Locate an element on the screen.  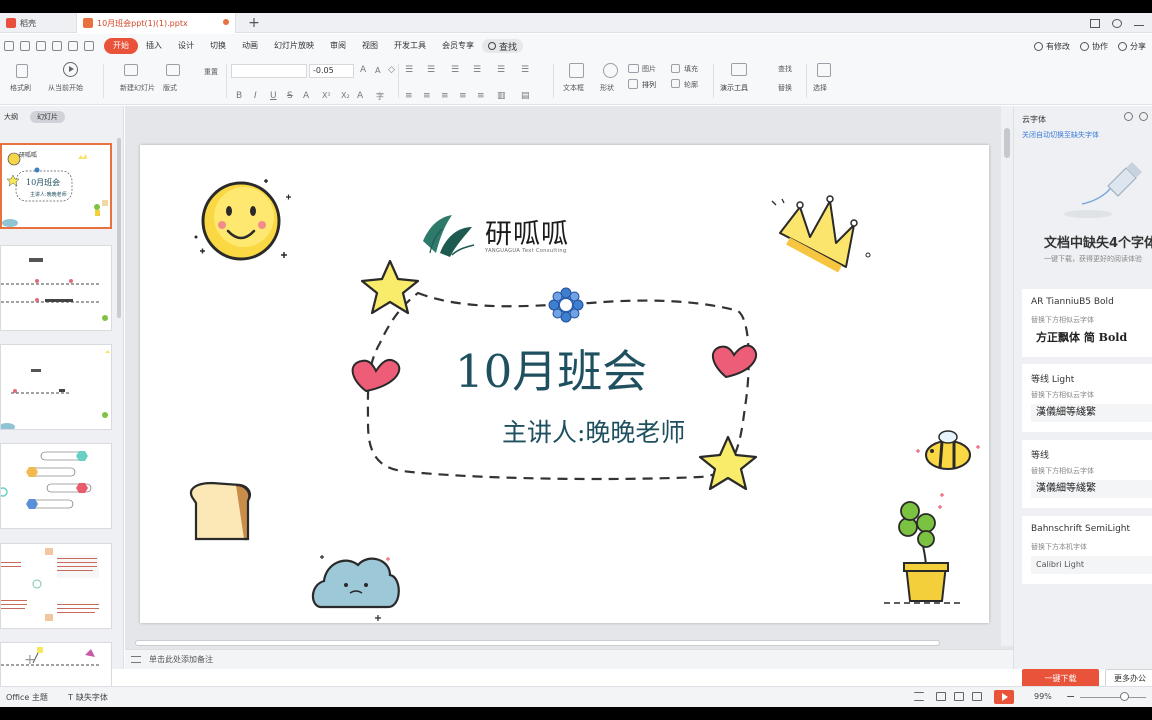
scroll-thumb is located at coordinates (537, 643).